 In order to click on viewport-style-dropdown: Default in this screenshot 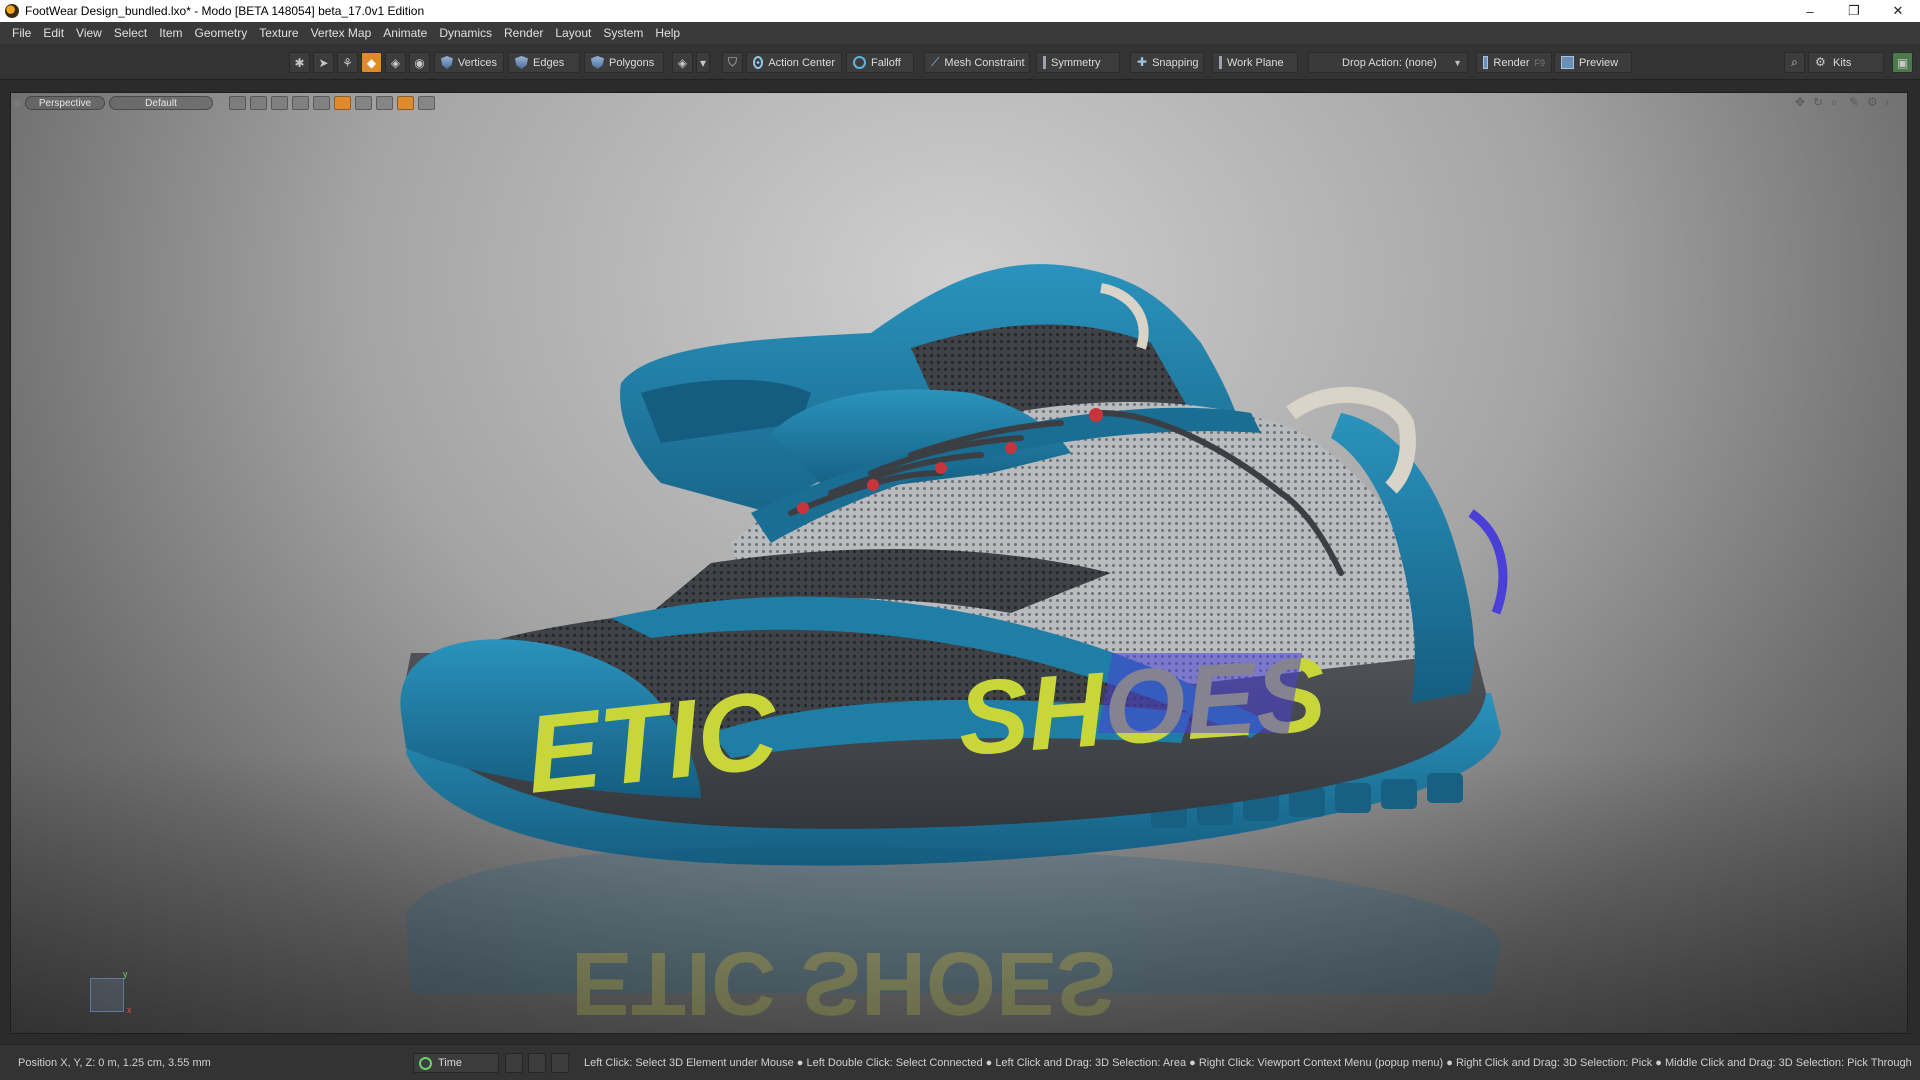, I will do `click(161, 103)`.